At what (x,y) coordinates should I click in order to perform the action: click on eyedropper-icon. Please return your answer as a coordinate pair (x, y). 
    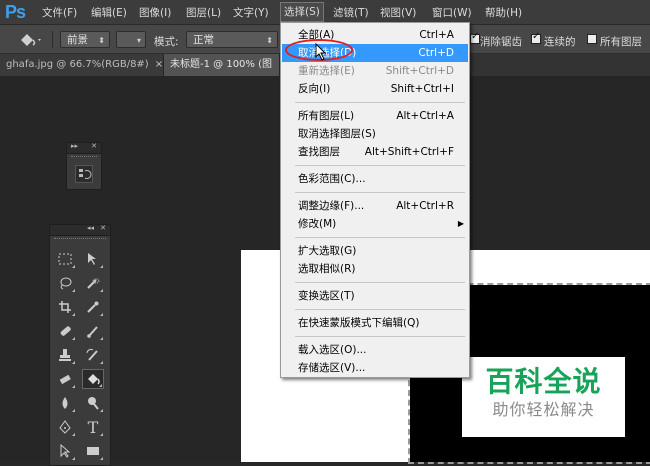
    Looking at the image, I should click on (93, 307).